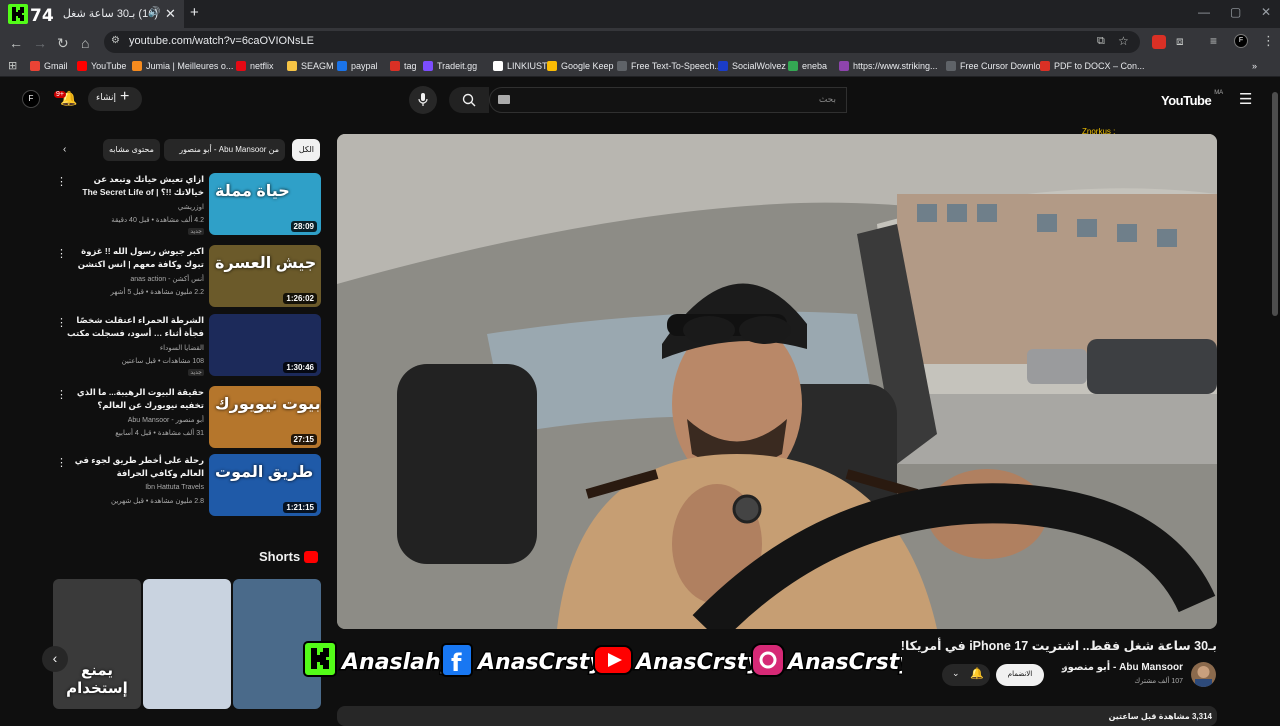  I want to click on extension-red-icon, so click(1159, 42).